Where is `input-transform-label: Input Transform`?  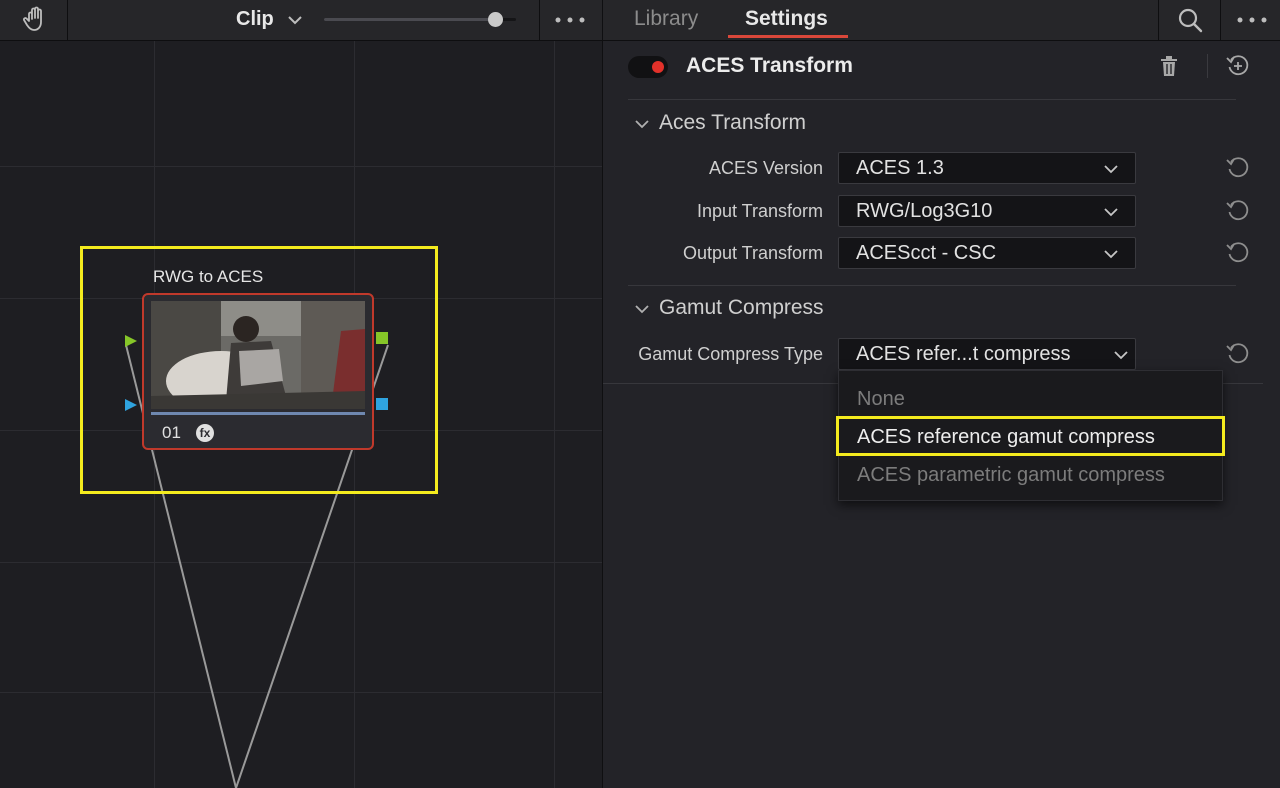 input-transform-label: Input Transform is located at coordinates (759, 211).